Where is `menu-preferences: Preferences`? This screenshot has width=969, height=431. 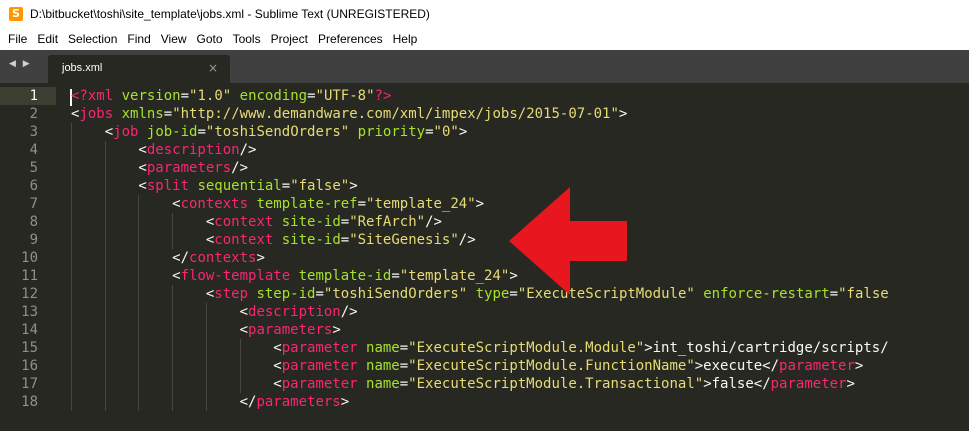
menu-preferences: Preferences is located at coordinates (350, 39).